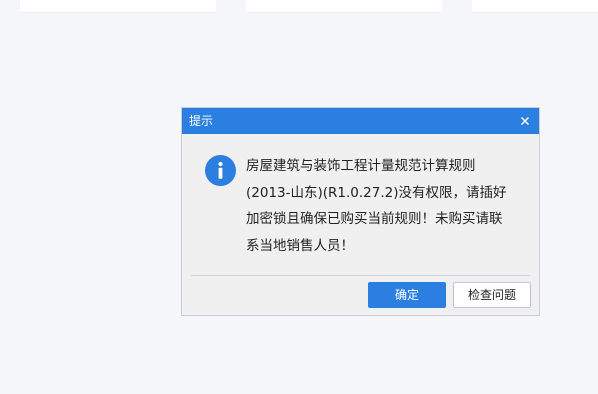 The image size is (598, 394). Describe the element at coordinates (300, 245) in the screenshot. I see `message-line: 系当地销售人员！` at that location.